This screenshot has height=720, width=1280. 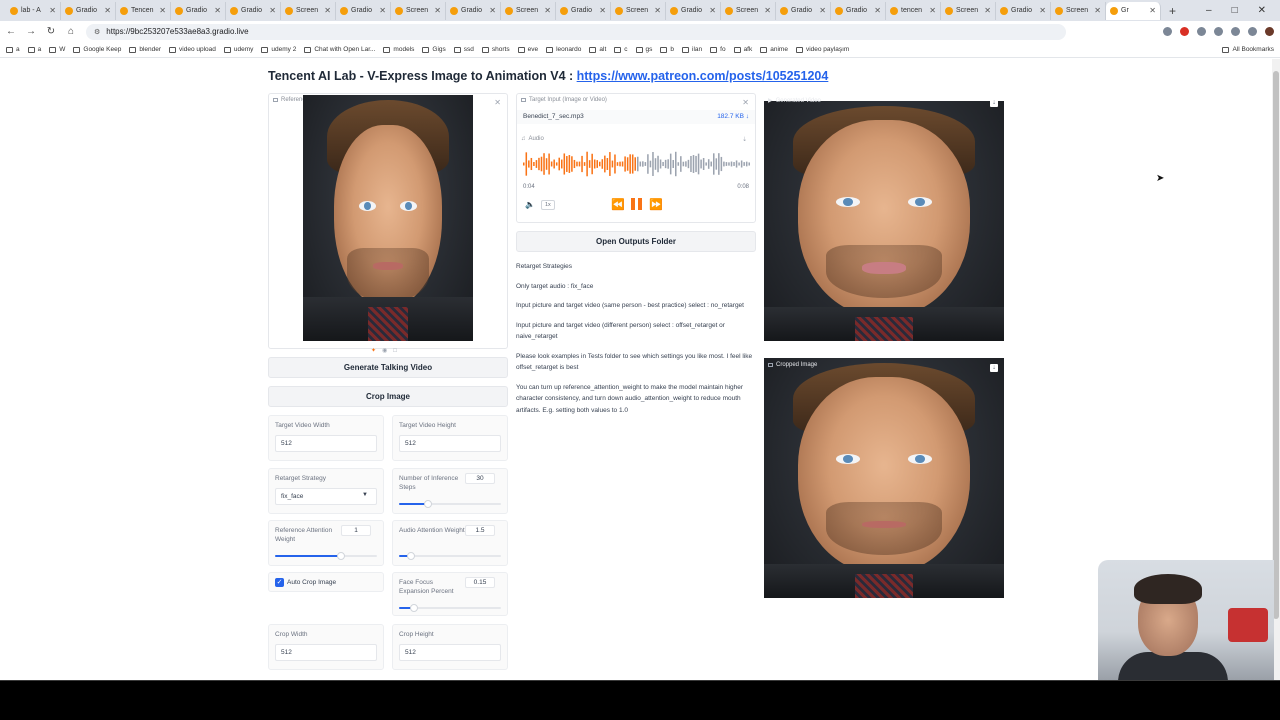 What do you see at coordinates (733, 116) in the screenshot?
I see `file-size: 182.7 KB ↓` at bounding box center [733, 116].